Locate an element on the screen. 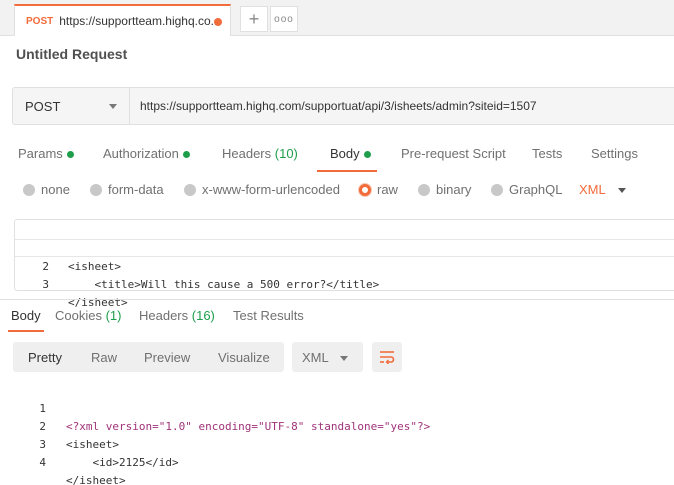 The width and height of the screenshot is (674, 485). radio-selected-icon is located at coordinates (365, 189).